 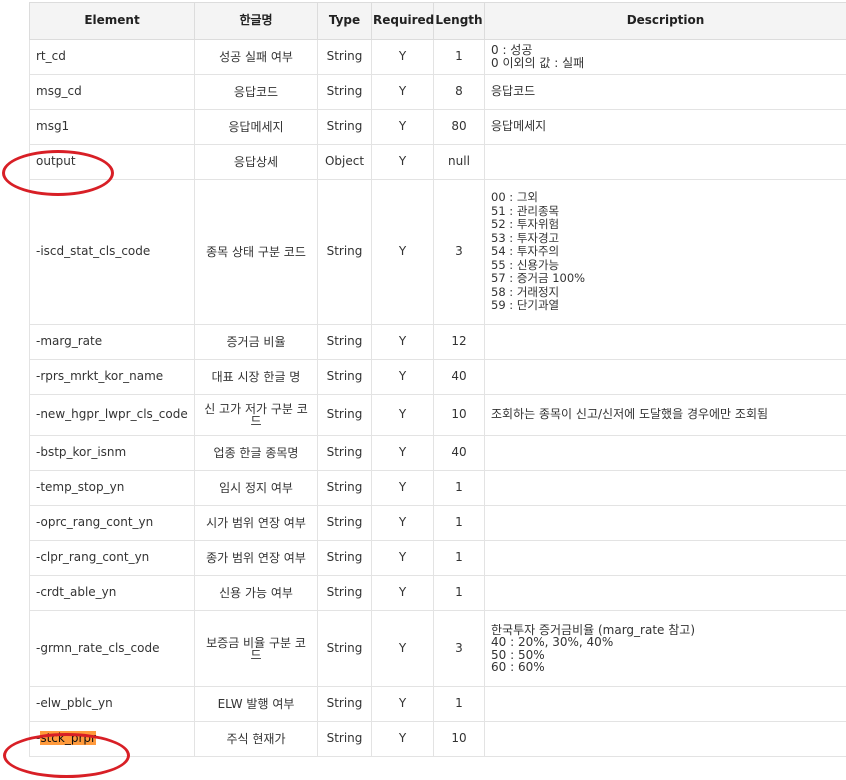 I want to click on table-row: msg_cd 응답코드 String Y 8 응답코드, so click(x=437, y=92).